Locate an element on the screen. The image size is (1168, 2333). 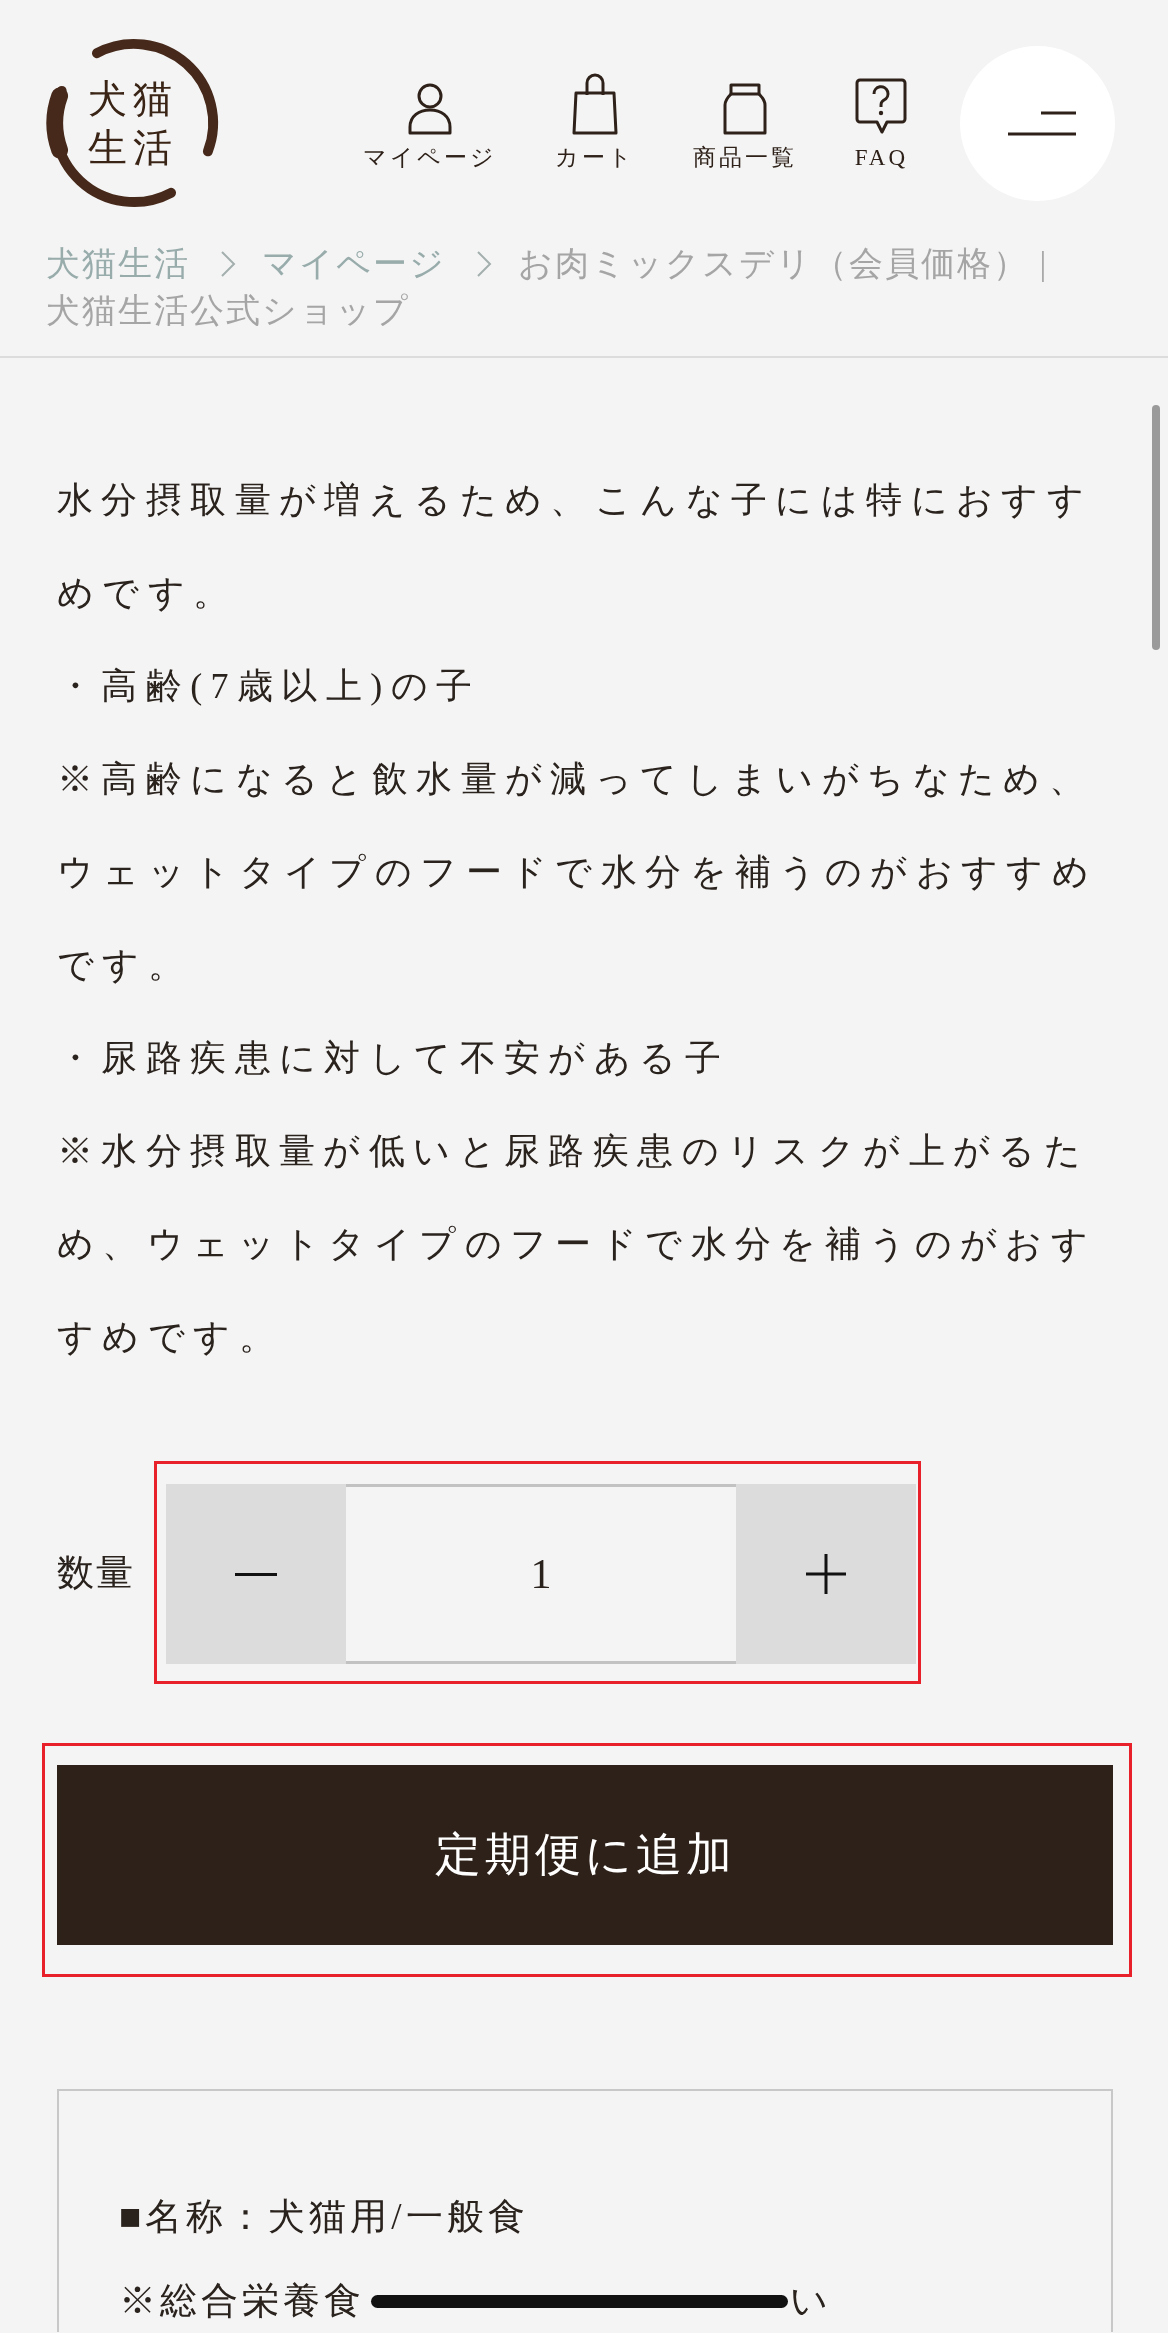
increase-button is located at coordinates (826, 1574).